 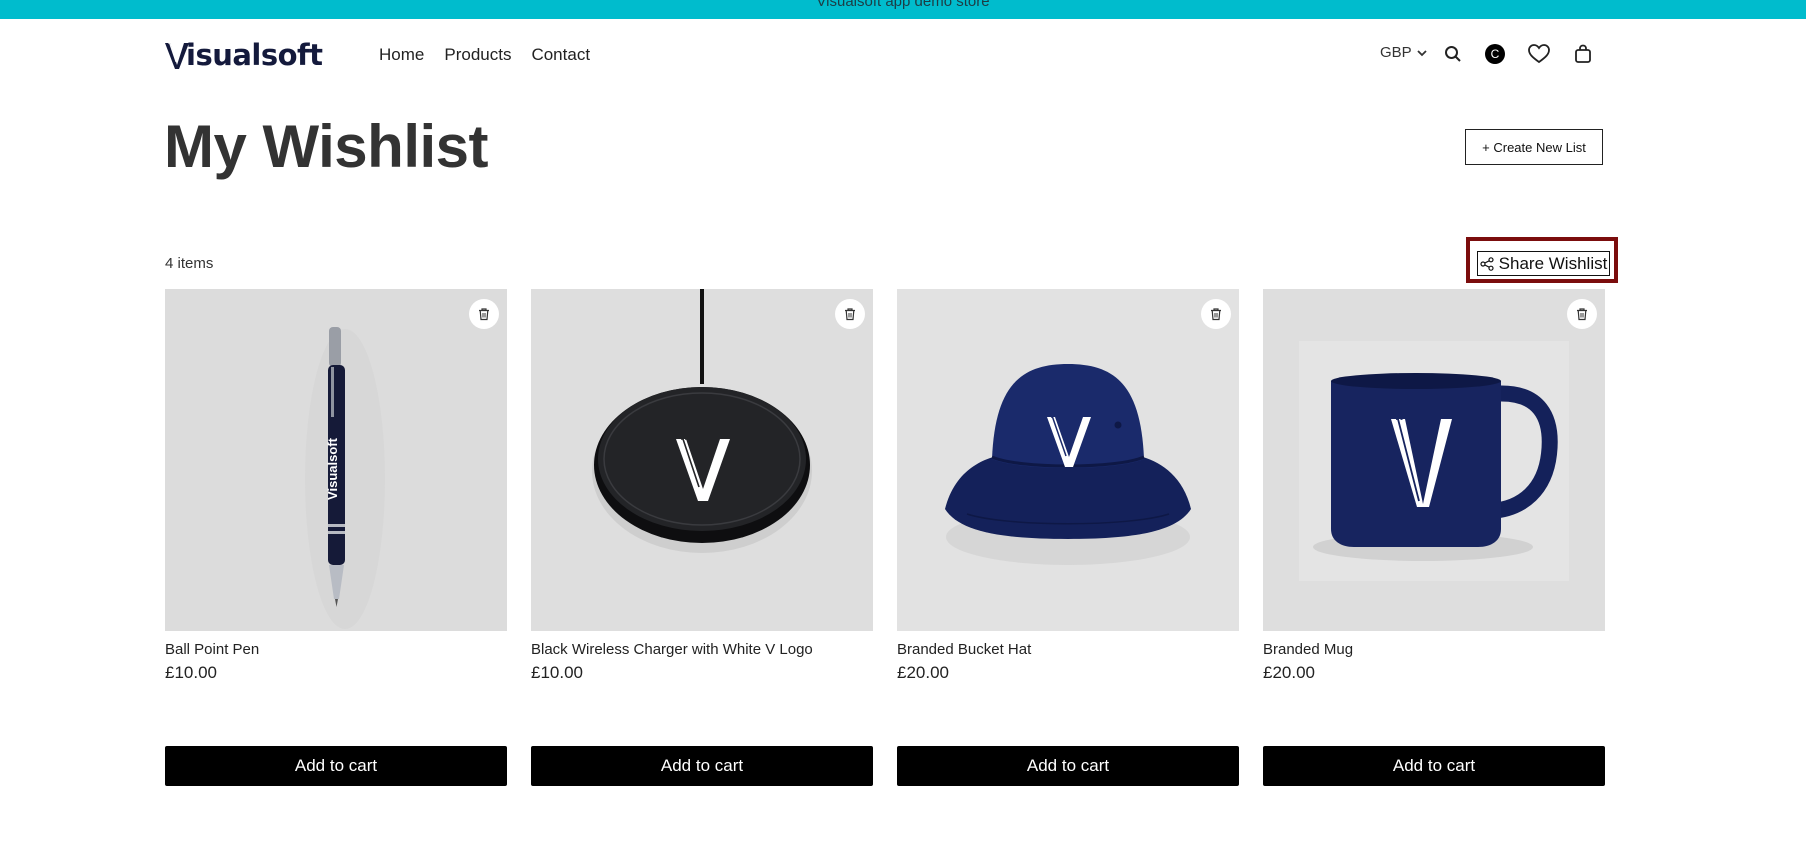 I want to click on account-icon: C, so click(x=1495, y=54).